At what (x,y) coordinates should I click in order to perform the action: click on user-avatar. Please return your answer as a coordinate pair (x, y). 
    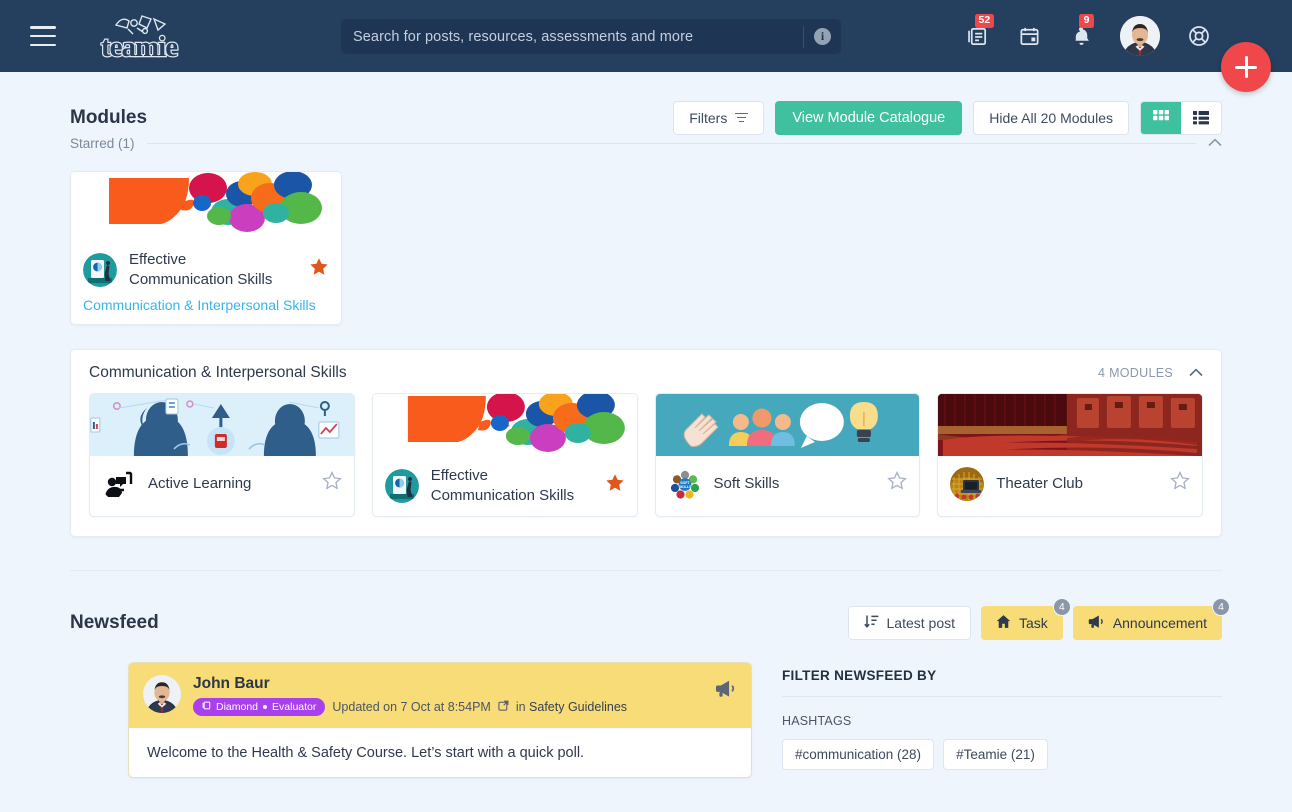
    Looking at the image, I should click on (1140, 36).